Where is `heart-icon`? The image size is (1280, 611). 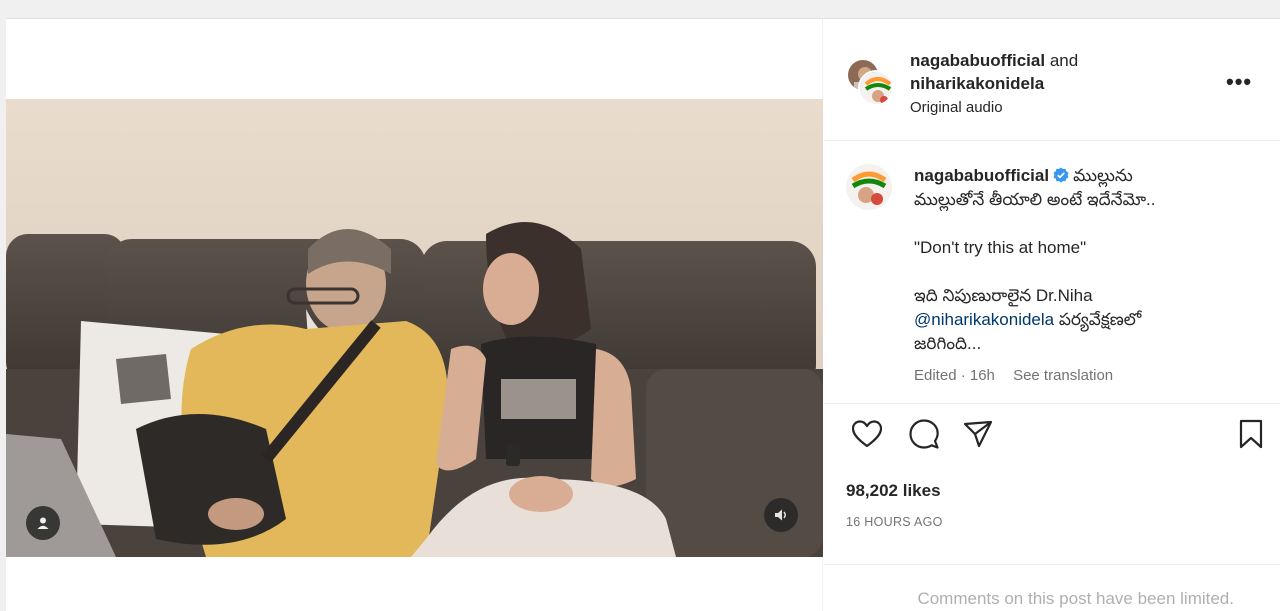 heart-icon is located at coordinates (867, 436).